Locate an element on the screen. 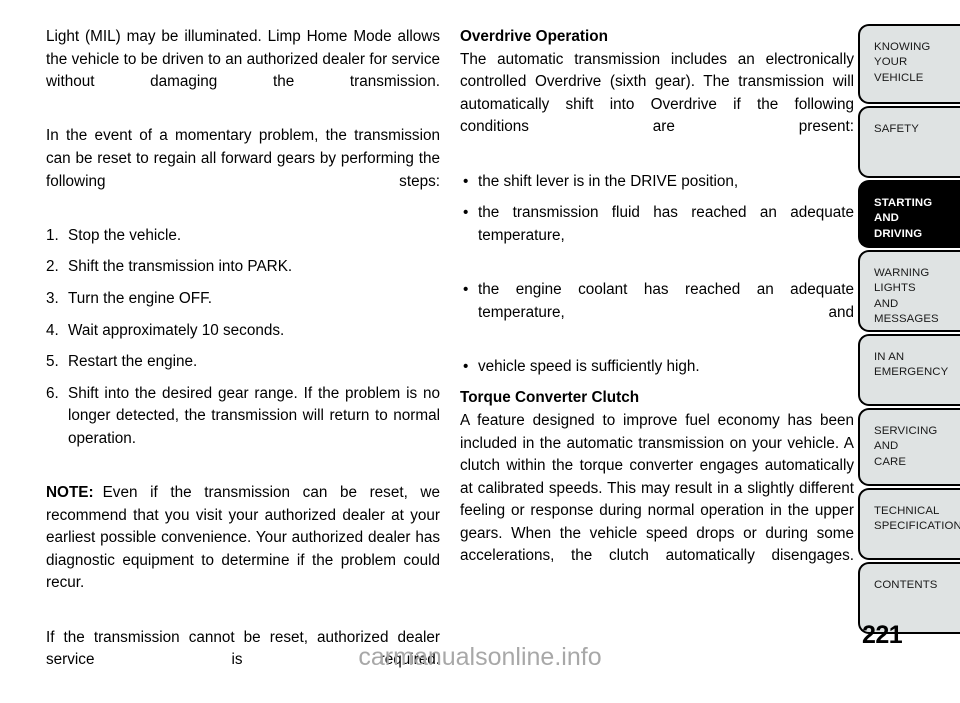  note-label: NOTE: is located at coordinates (70, 493).